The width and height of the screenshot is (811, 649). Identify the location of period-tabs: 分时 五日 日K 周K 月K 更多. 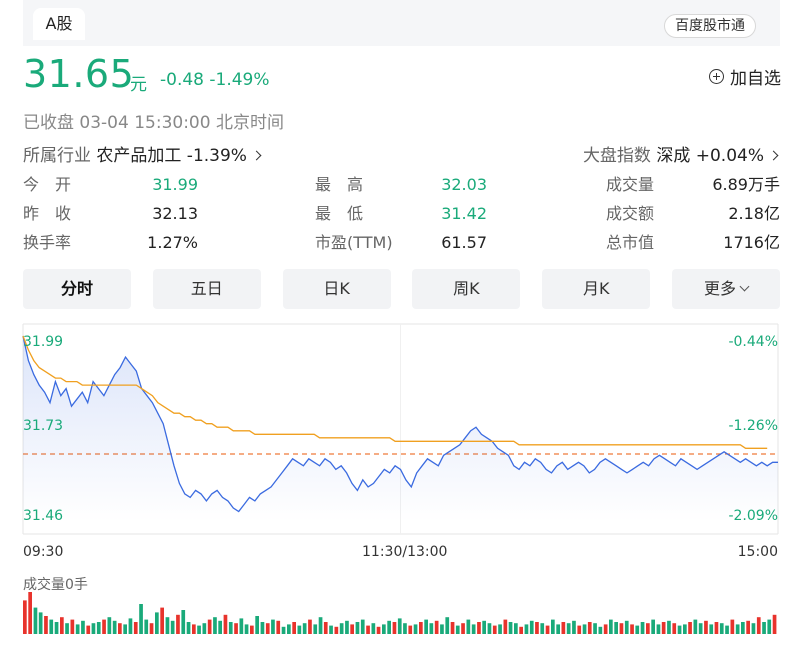
(401, 289).